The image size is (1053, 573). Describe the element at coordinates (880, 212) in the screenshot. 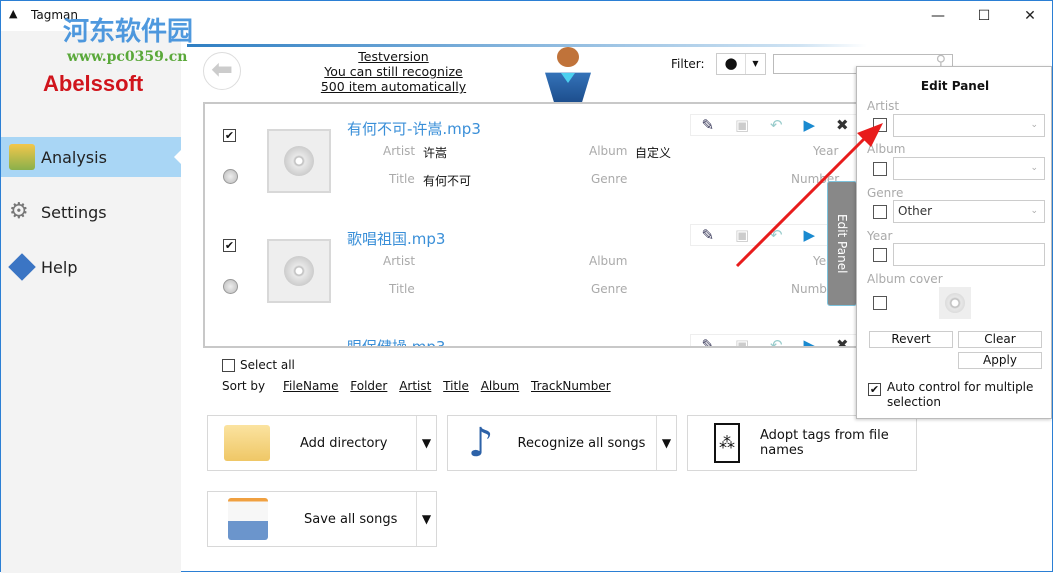

I see `genre-checkbox` at that location.